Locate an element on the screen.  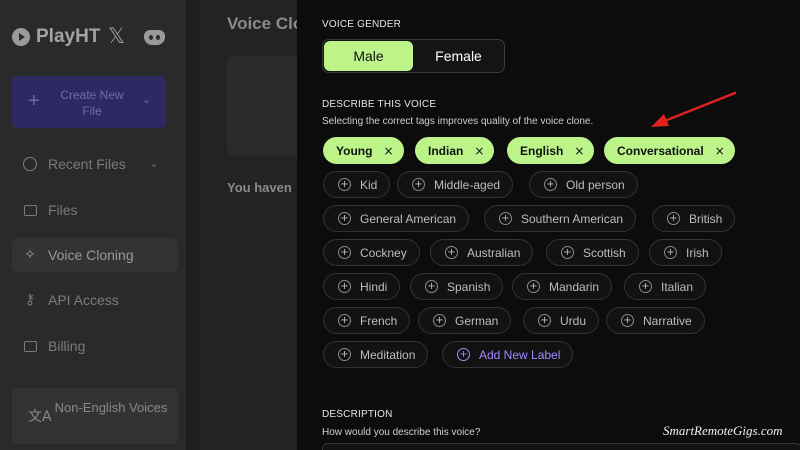
tag-label: Australian is located at coordinates (494, 252).